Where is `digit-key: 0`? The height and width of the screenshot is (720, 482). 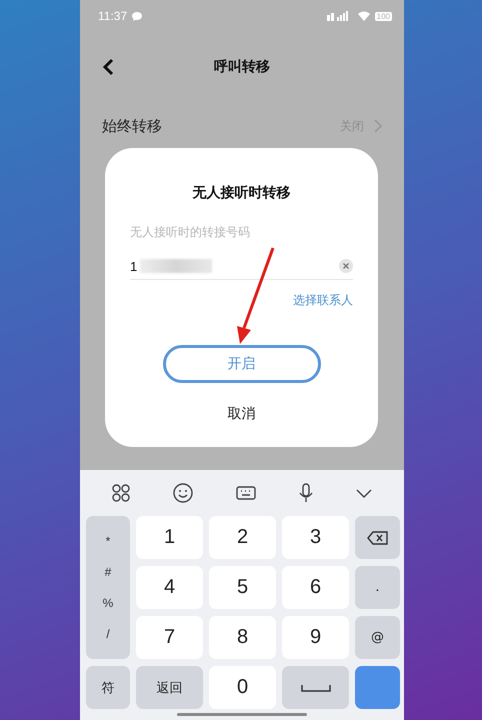 digit-key: 0 is located at coordinates (242, 687).